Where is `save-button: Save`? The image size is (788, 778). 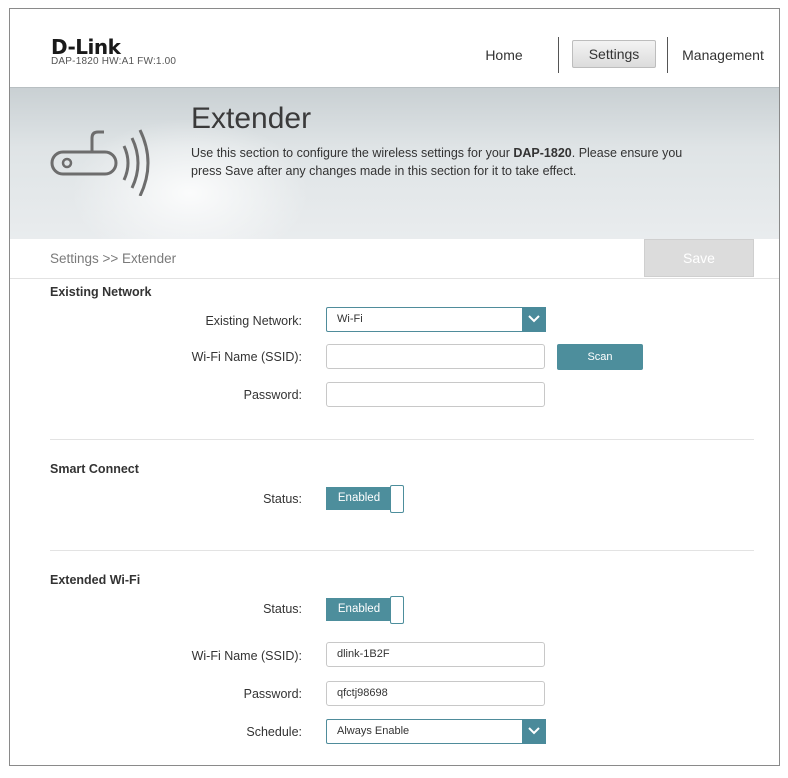
save-button: Save is located at coordinates (699, 258).